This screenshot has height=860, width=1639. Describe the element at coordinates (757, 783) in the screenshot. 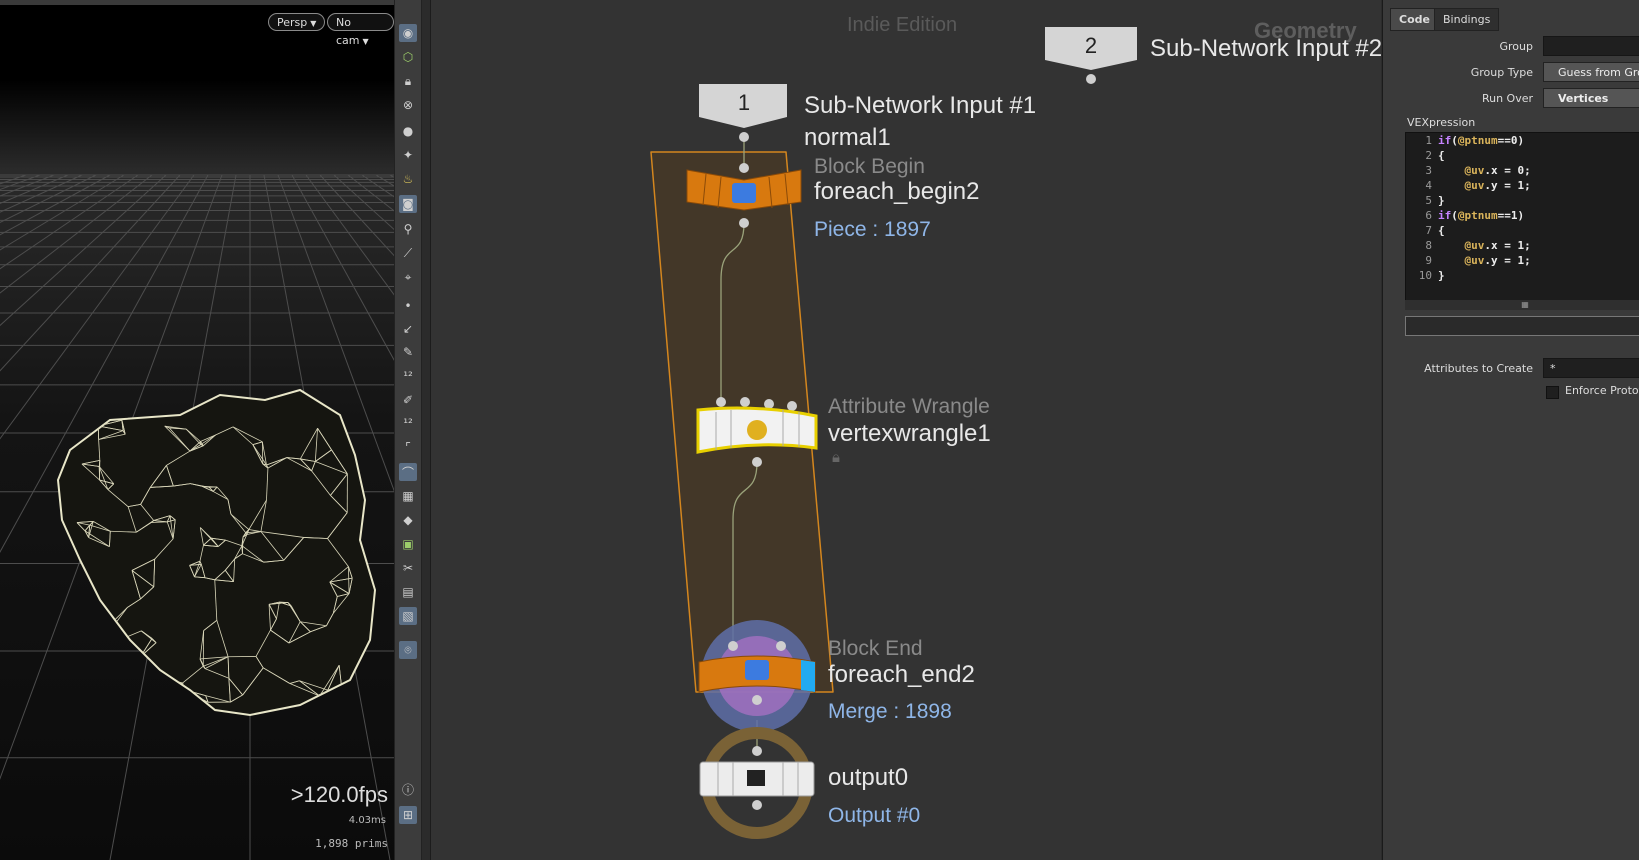

I see `output-node` at that location.